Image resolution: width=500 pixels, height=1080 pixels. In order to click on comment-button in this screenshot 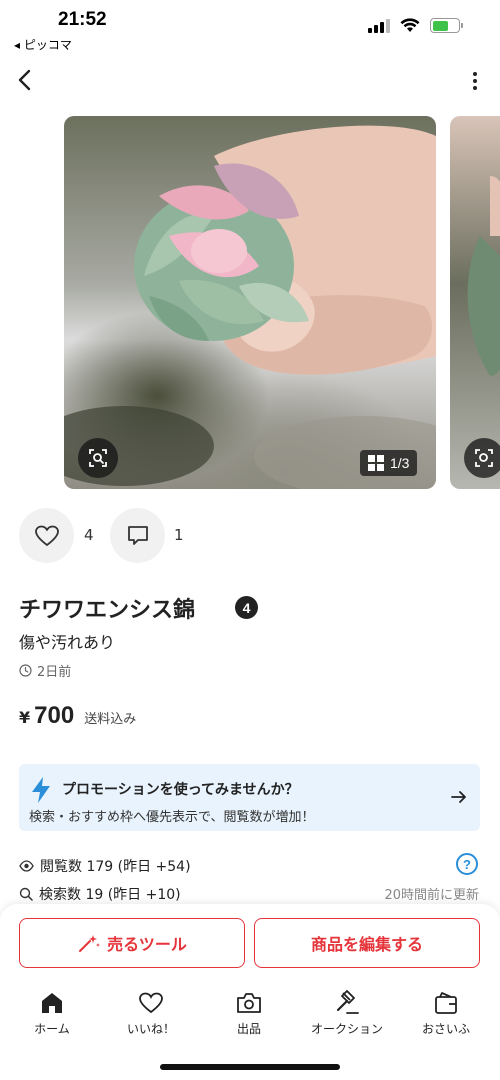, I will do `click(137, 535)`.